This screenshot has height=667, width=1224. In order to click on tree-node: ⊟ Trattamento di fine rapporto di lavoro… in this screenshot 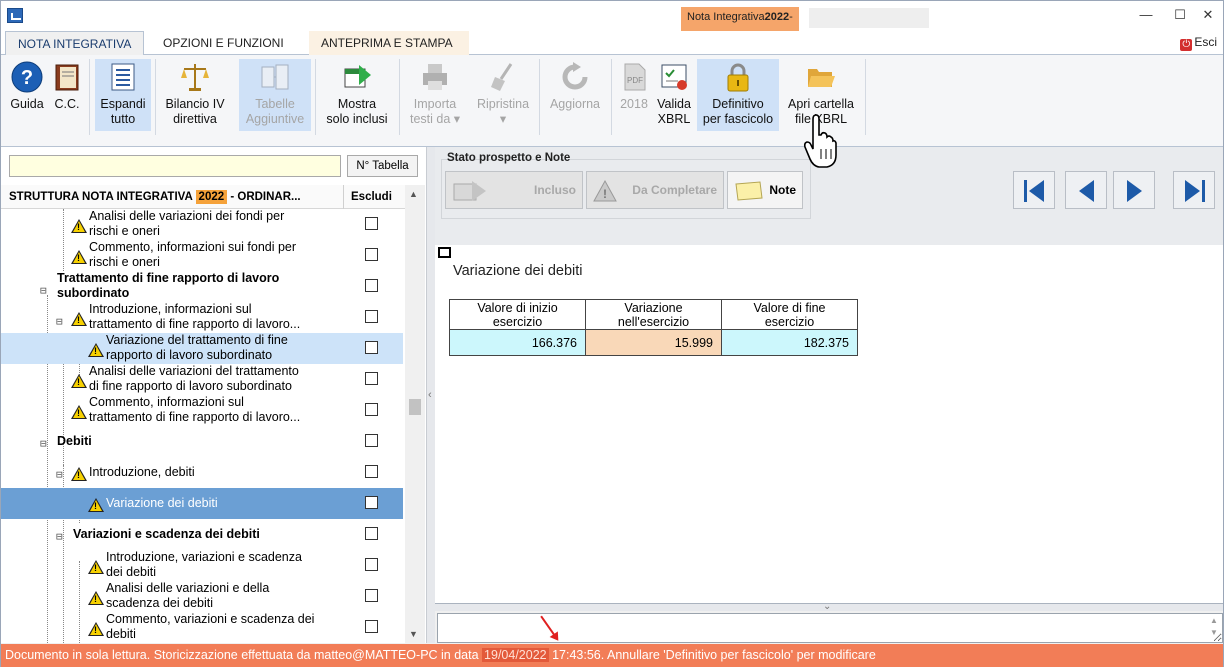, I will do `click(202, 286)`.